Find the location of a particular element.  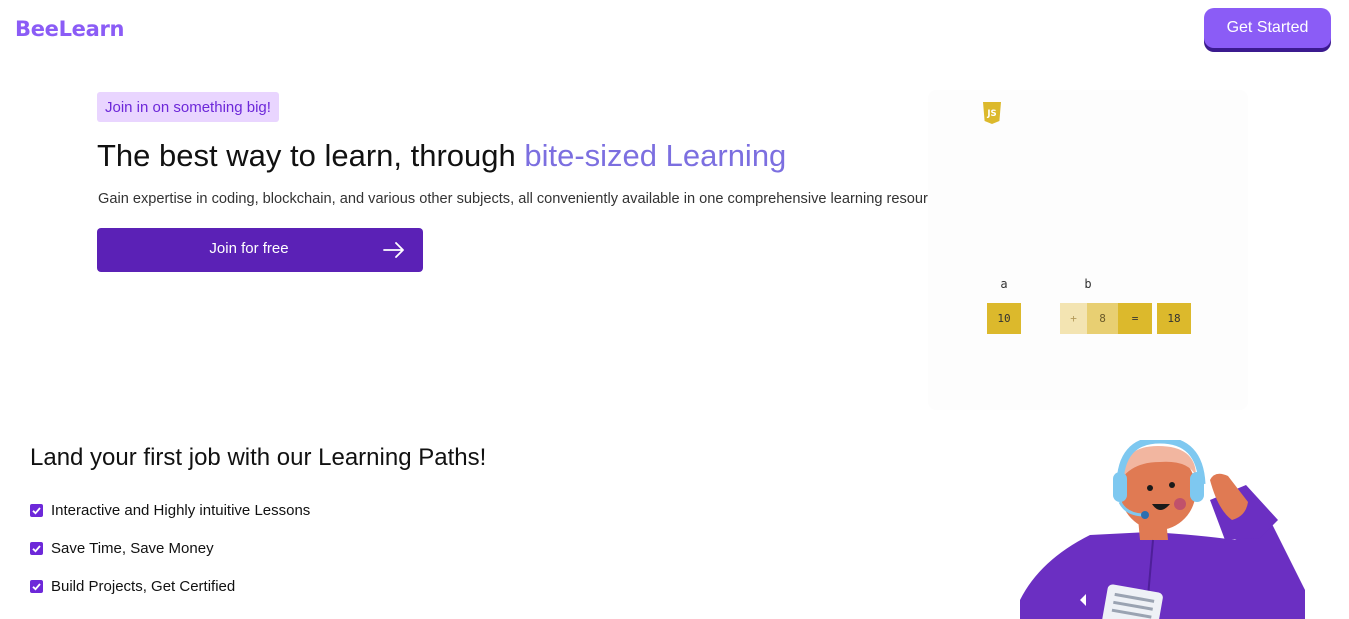

brand-logo: BeeLearn is located at coordinates (70, 29).